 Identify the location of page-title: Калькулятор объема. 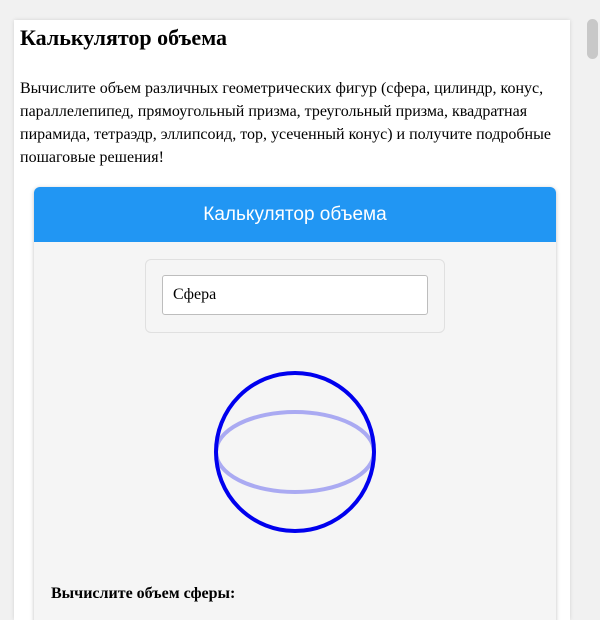
(124, 37).